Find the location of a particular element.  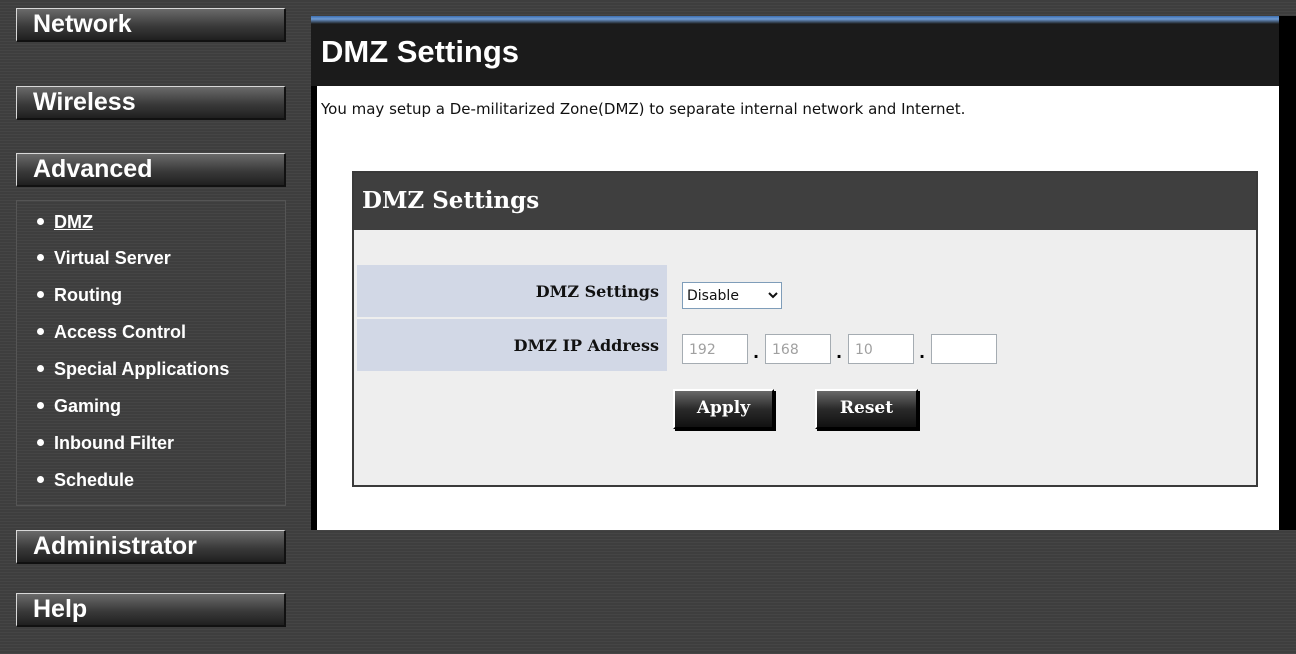

sidebar-item-virtual-server: Virtual Server is located at coordinates (104, 258).